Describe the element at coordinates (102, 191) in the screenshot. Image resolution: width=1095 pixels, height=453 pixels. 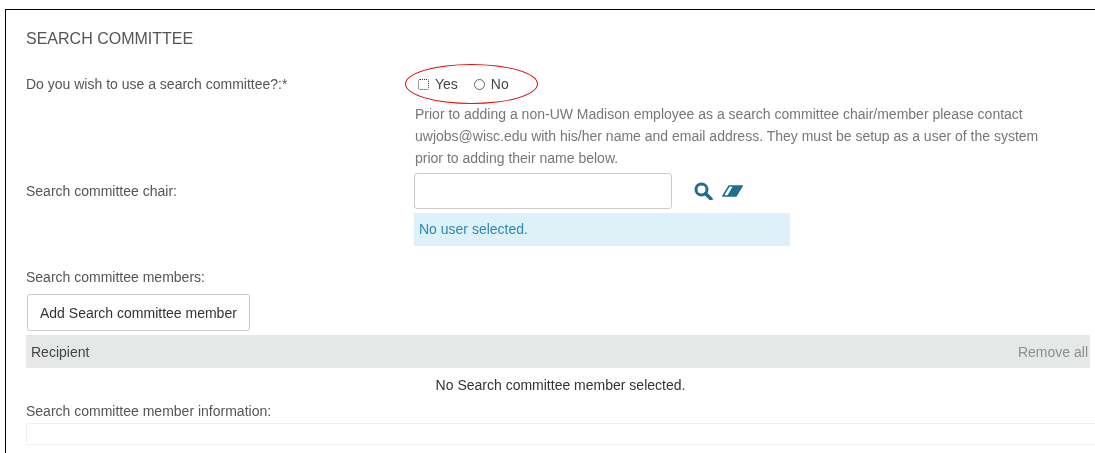
I see `field-label: Search committee chair:` at that location.